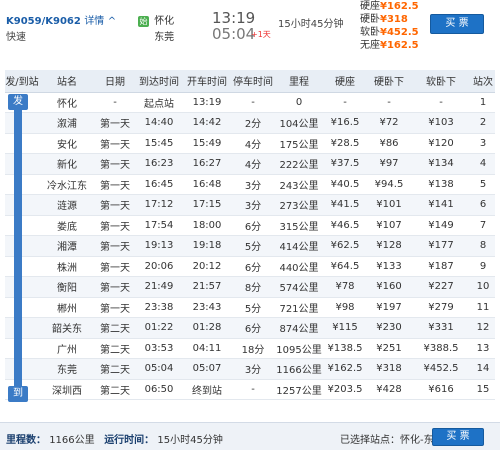 This screenshot has height=450, width=500. Describe the element at coordinates (345, 246) in the screenshot. I see `hard-seat-price: ¥62.5` at that location.